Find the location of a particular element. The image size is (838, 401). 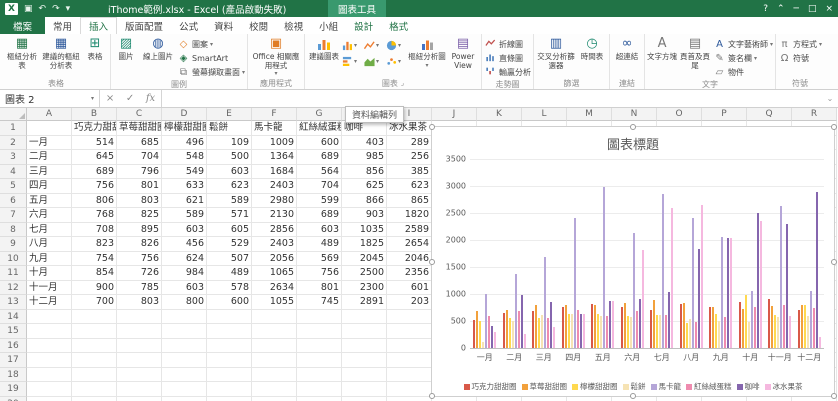

cell: 2856 is located at coordinates (274, 229).